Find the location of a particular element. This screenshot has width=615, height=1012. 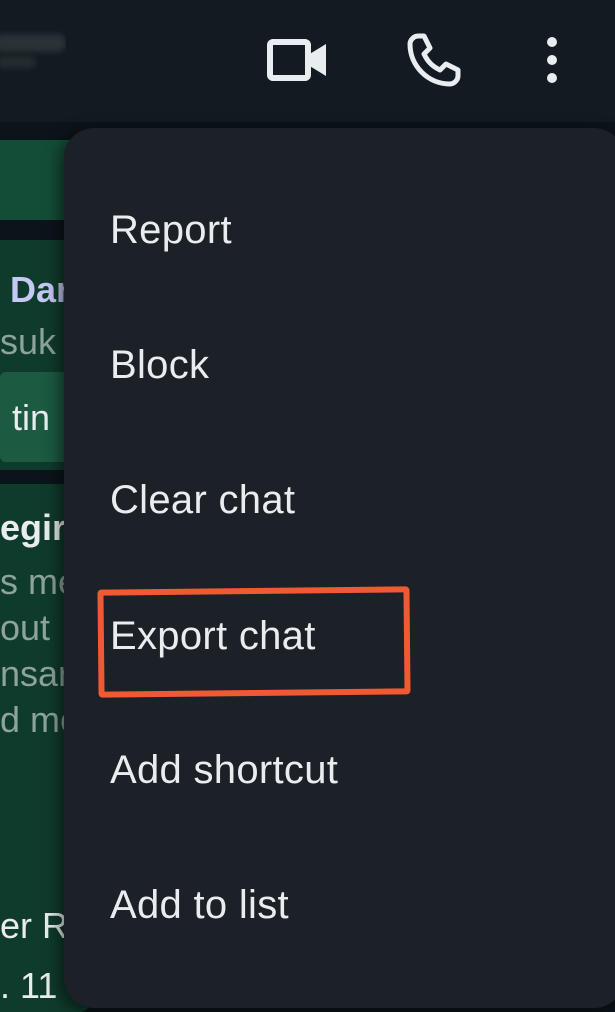

message-text-fragment: . 11 is located at coordinates (29, 985).